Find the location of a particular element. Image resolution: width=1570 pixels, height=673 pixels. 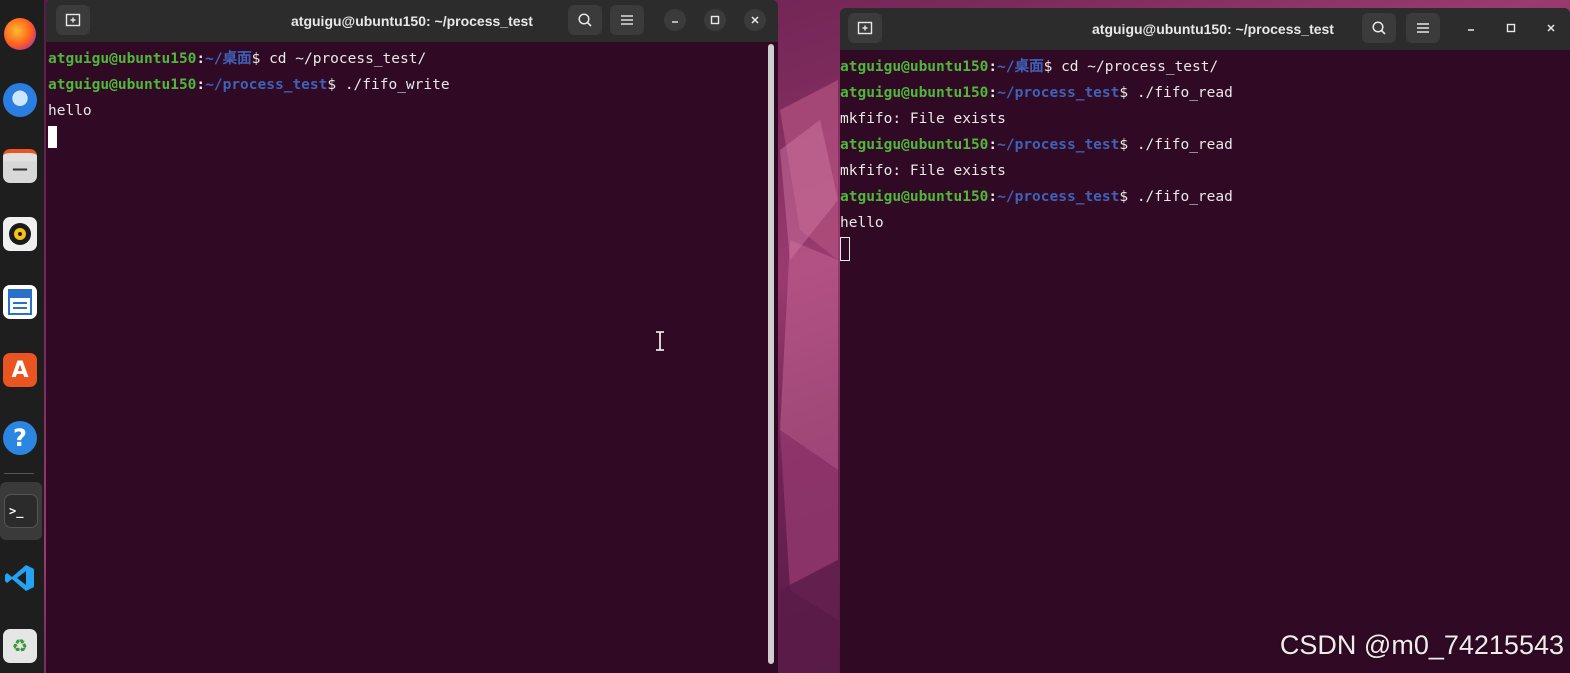

files-icon: — is located at coordinates (20, 166).